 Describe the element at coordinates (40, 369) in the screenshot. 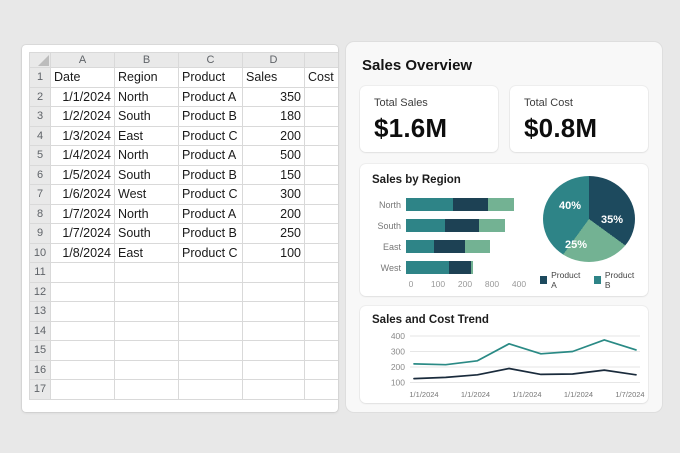

I see `row-header: 16` at that location.